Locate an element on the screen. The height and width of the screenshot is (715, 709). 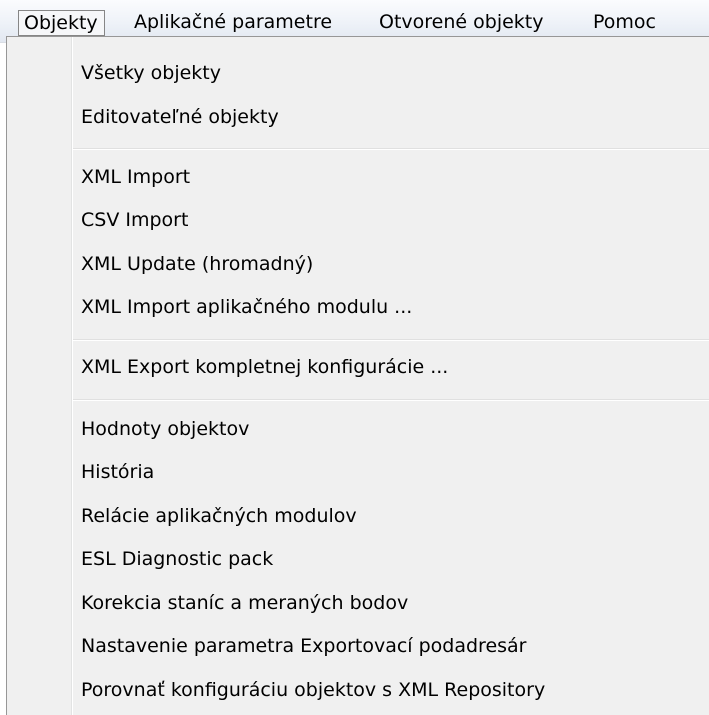
menu-pomoc: Pomoc is located at coordinates (624, 23).